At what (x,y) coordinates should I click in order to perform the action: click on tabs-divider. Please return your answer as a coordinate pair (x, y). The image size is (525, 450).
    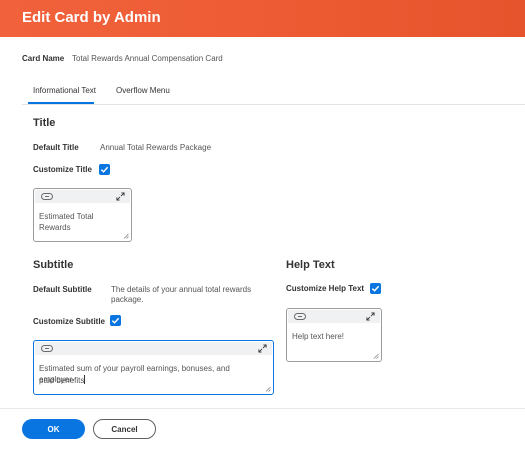
    Looking at the image, I should click on (273, 104).